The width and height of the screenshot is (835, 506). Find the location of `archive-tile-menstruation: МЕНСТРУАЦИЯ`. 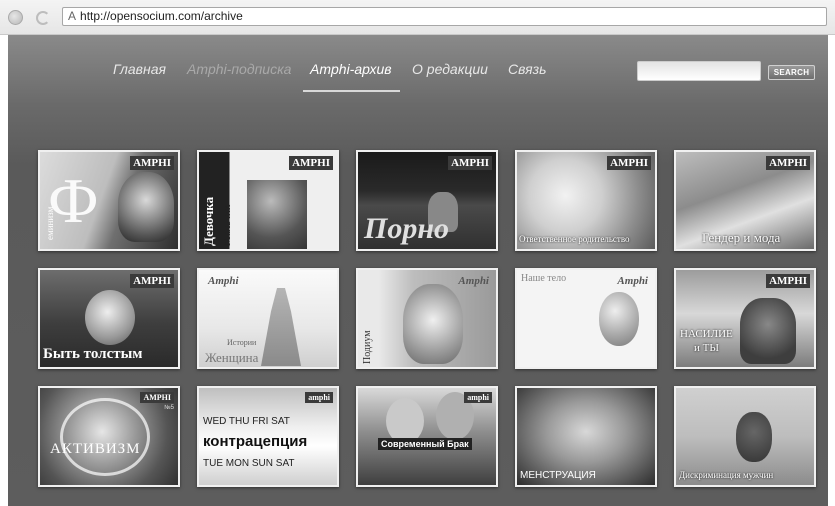

archive-tile-menstruation: МЕНСТРУАЦИЯ is located at coordinates (586, 436).